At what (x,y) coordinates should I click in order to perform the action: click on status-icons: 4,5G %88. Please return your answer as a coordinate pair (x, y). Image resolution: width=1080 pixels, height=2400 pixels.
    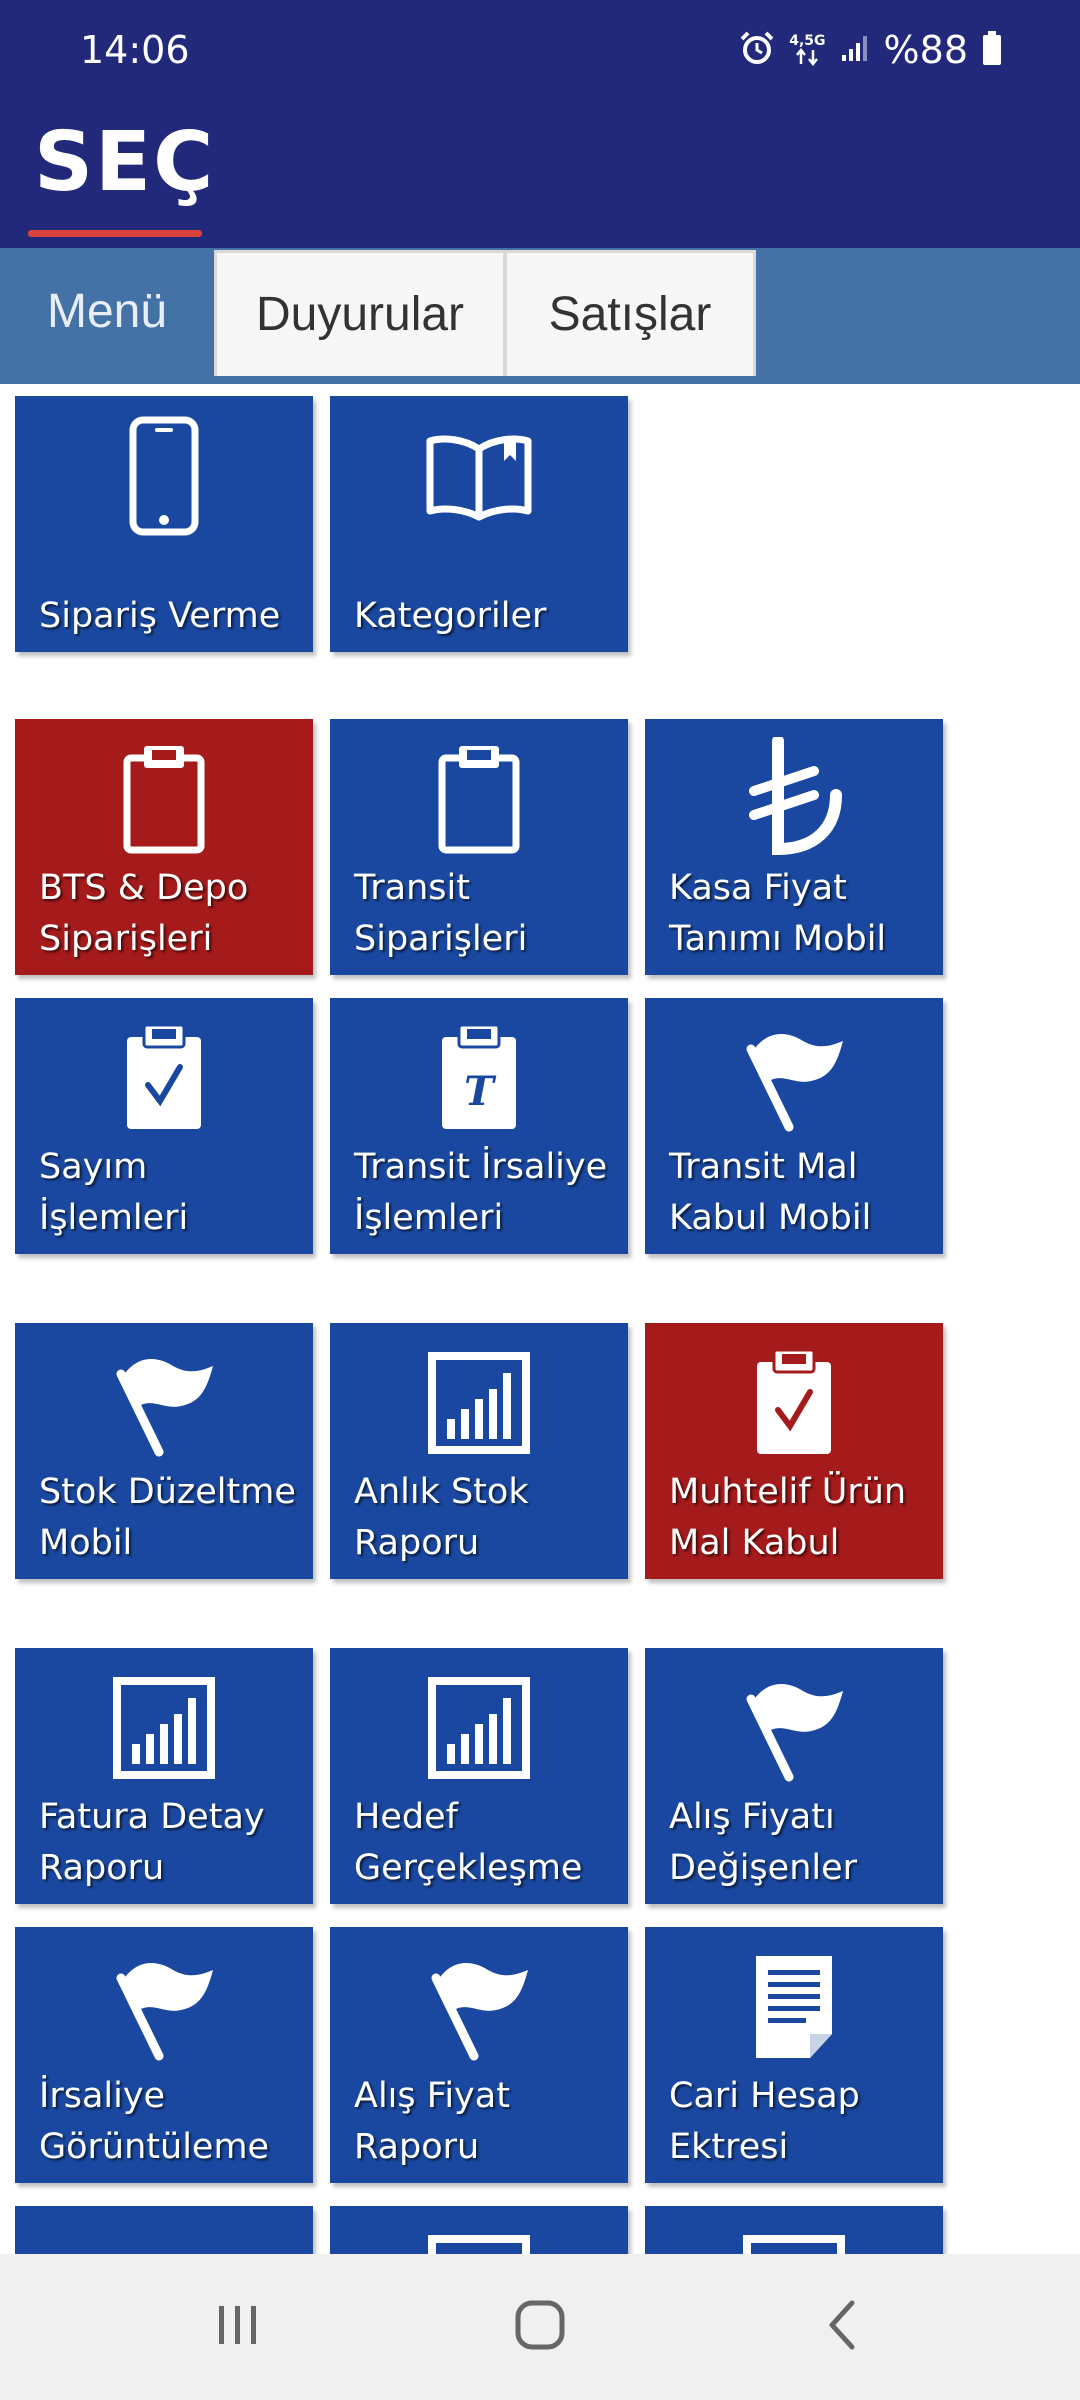
    Looking at the image, I should click on (870, 50).